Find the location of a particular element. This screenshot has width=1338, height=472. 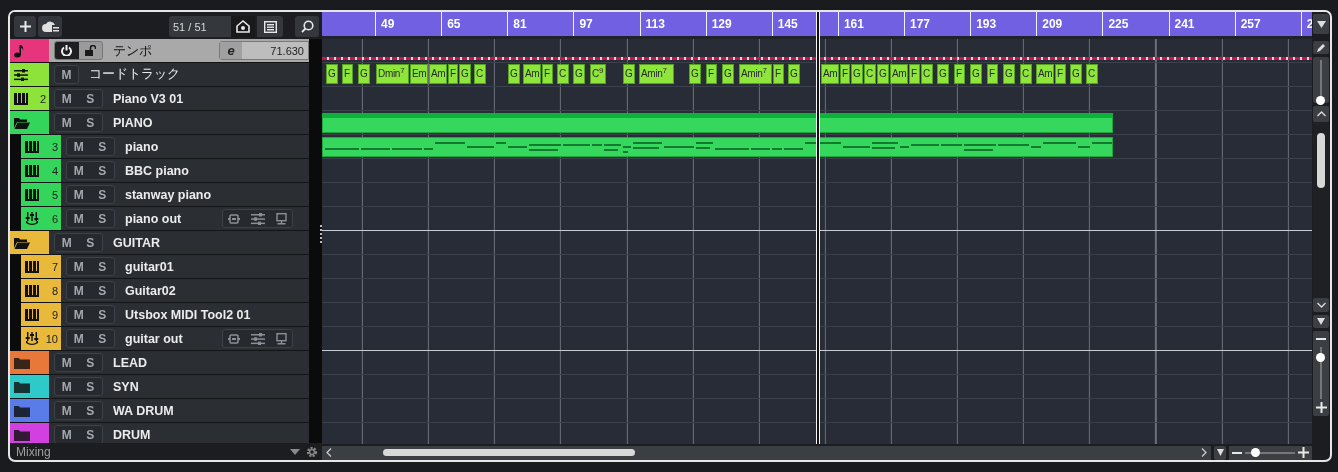

tempo-field: e 71.630 is located at coordinates (264, 50).